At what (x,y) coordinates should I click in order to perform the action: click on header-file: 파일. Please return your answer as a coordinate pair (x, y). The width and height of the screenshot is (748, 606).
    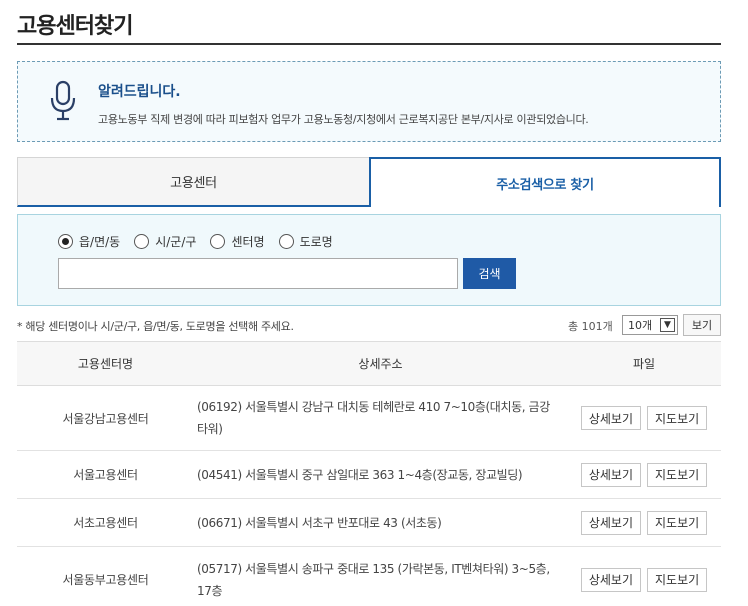
    Looking at the image, I should click on (644, 364).